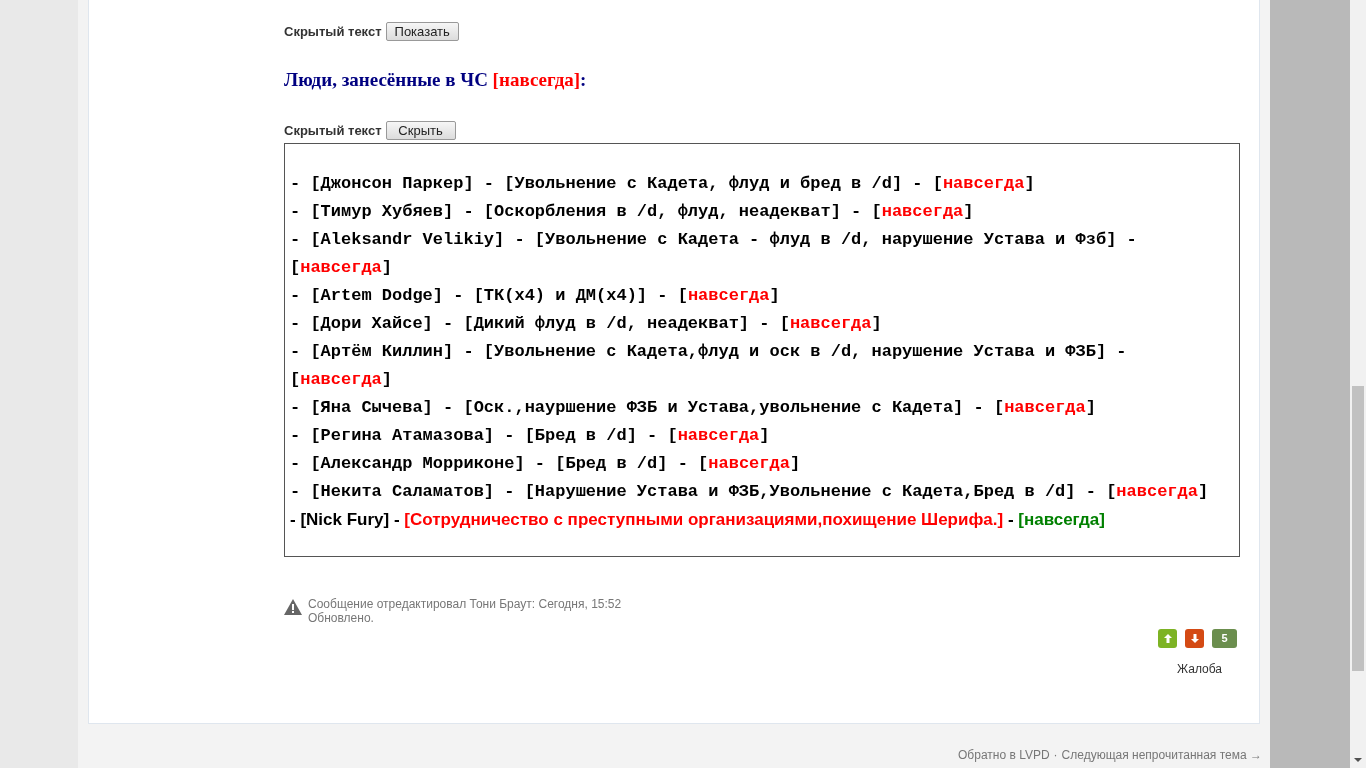 The height and width of the screenshot is (768, 1366). What do you see at coordinates (1004, 755) in the screenshot?
I see `back-link: Обратно в LVPD` at bounding box center [1004, 755].